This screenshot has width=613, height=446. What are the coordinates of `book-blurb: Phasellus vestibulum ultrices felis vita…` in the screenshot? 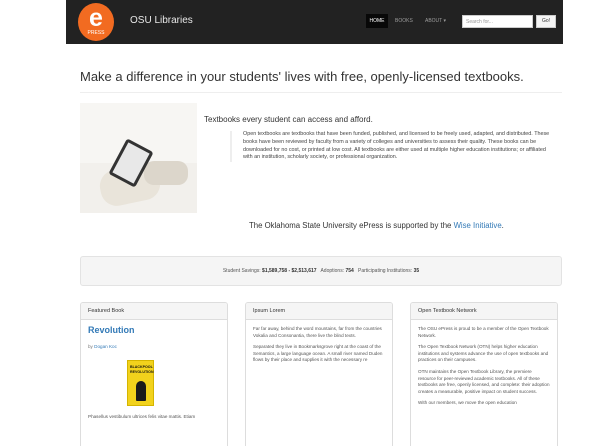 It's located at (142, 417).